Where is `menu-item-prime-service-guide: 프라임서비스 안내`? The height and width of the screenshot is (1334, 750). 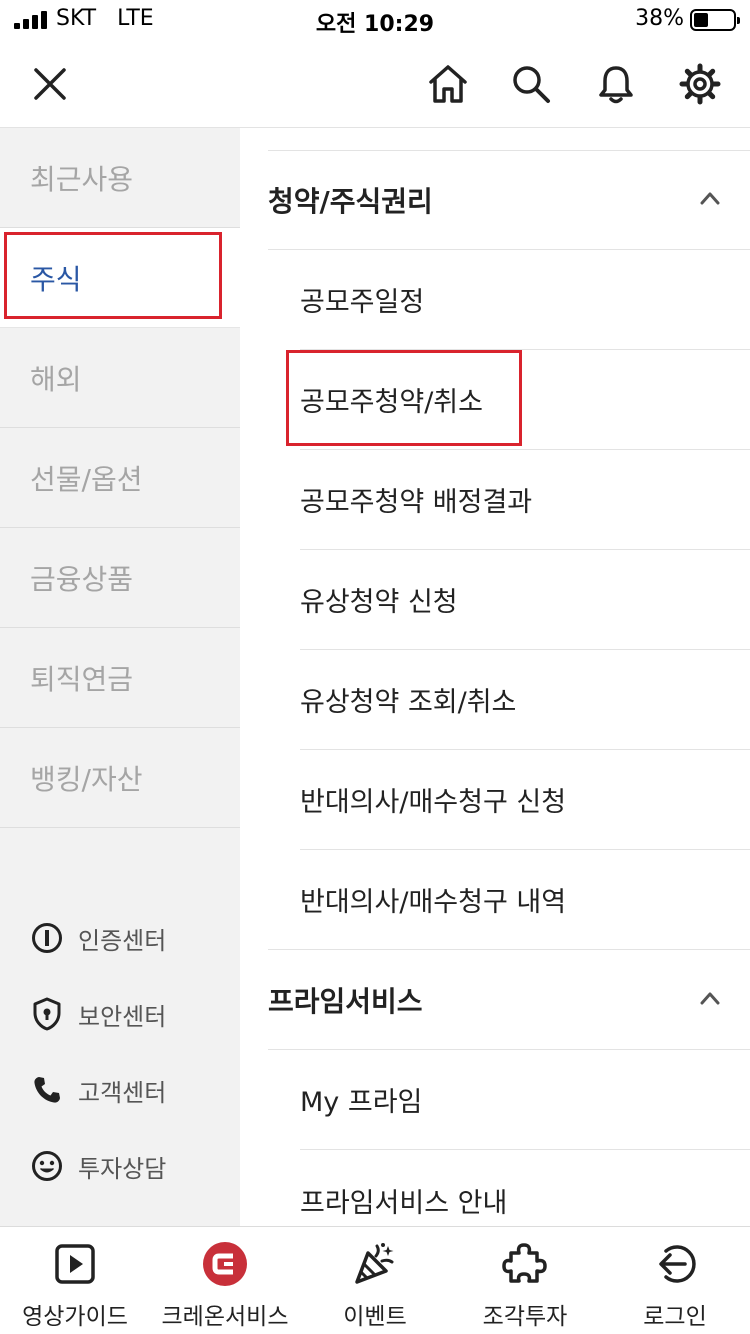 menu-item-prime-service-guide: 프라임서비스 안내 is located at coordinates (525, 1188).